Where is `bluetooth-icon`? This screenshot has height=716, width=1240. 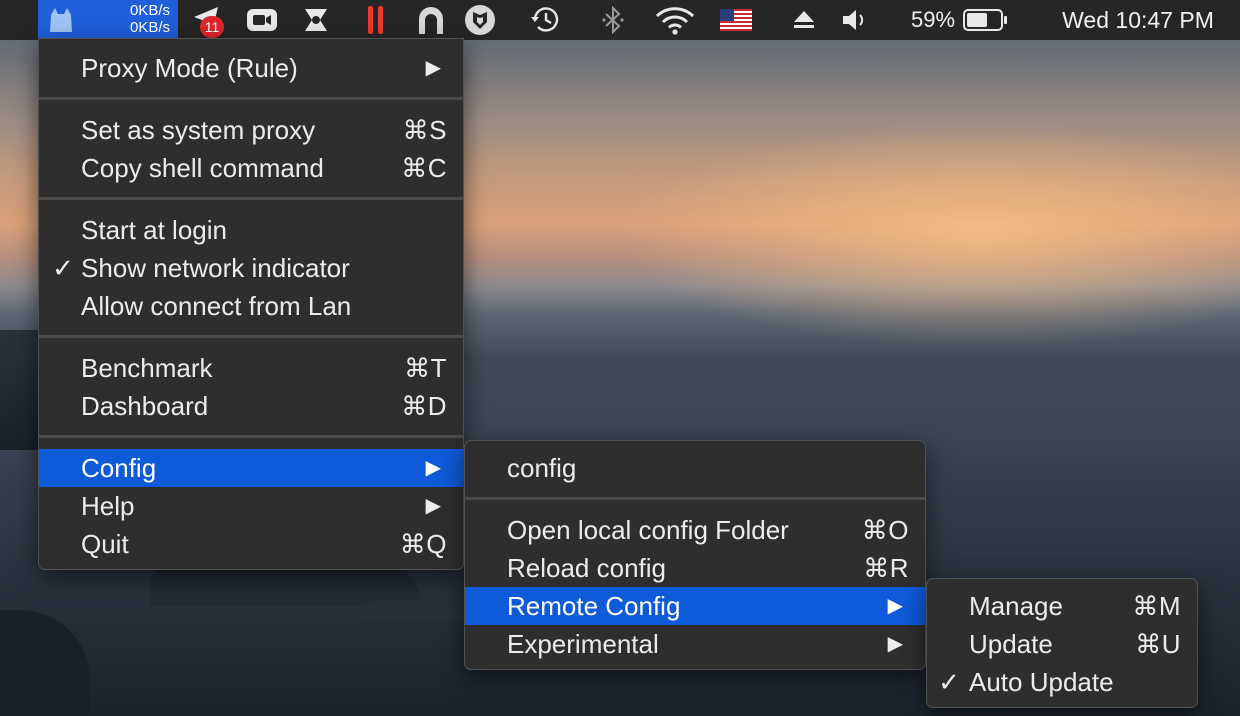
bluetooth-icon is located at coordinates (613, 20).